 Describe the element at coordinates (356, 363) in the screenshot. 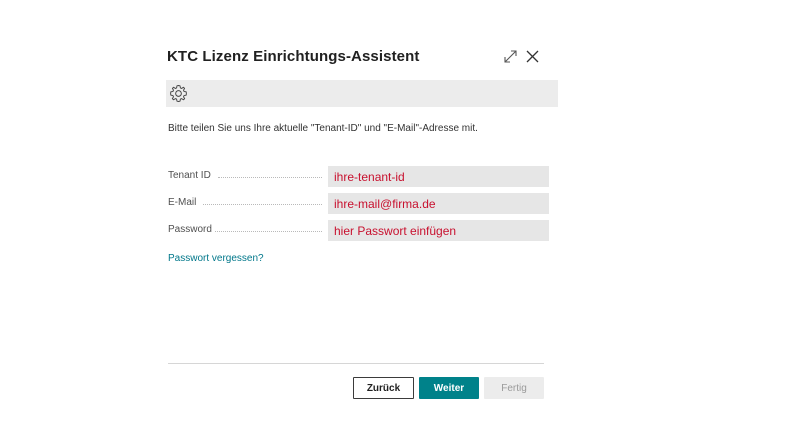

I see `footer-divider` at that location.